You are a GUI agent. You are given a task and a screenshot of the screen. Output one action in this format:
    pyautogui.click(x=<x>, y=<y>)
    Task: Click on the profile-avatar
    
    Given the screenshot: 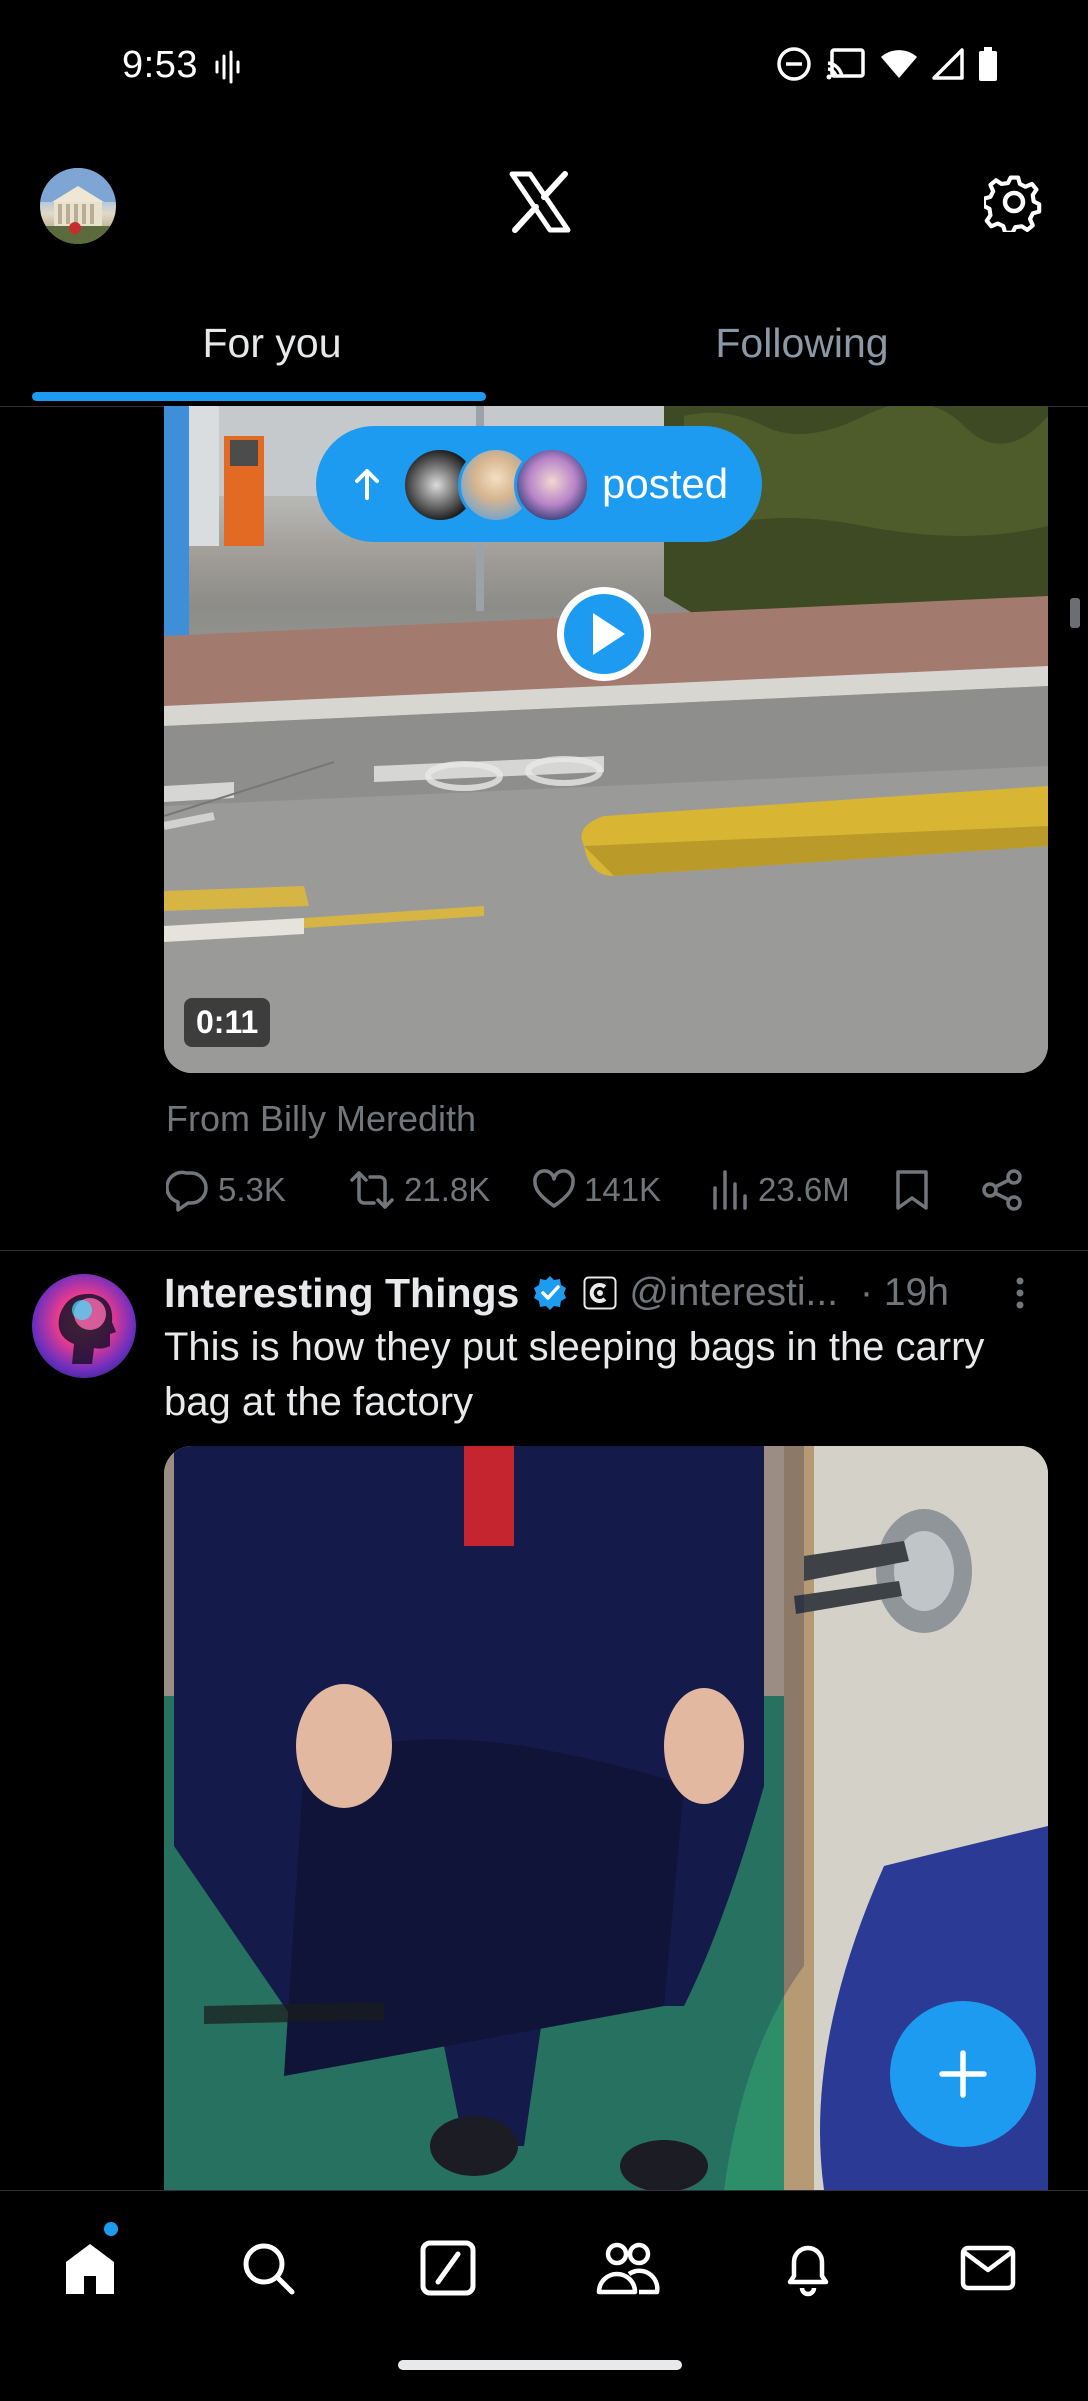 What is the action you would take?
    pyautogui.click(x=78, y=206)
    